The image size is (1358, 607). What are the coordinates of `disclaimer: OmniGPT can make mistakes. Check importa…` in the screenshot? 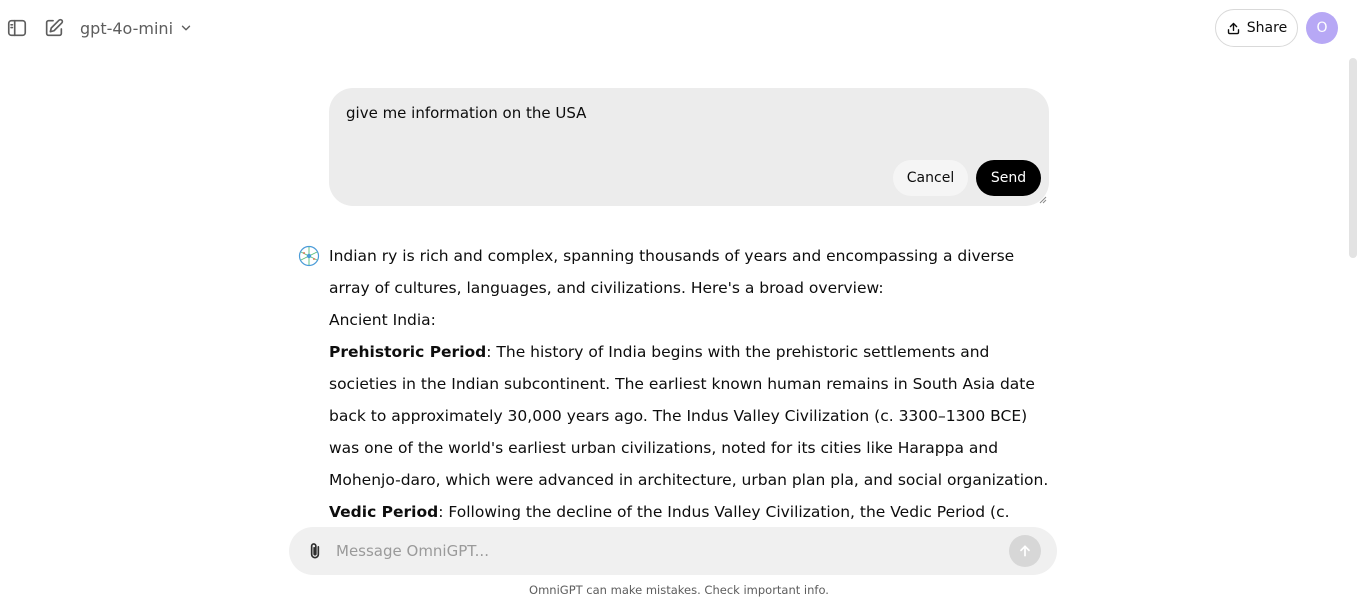 It's located at (679, 590).